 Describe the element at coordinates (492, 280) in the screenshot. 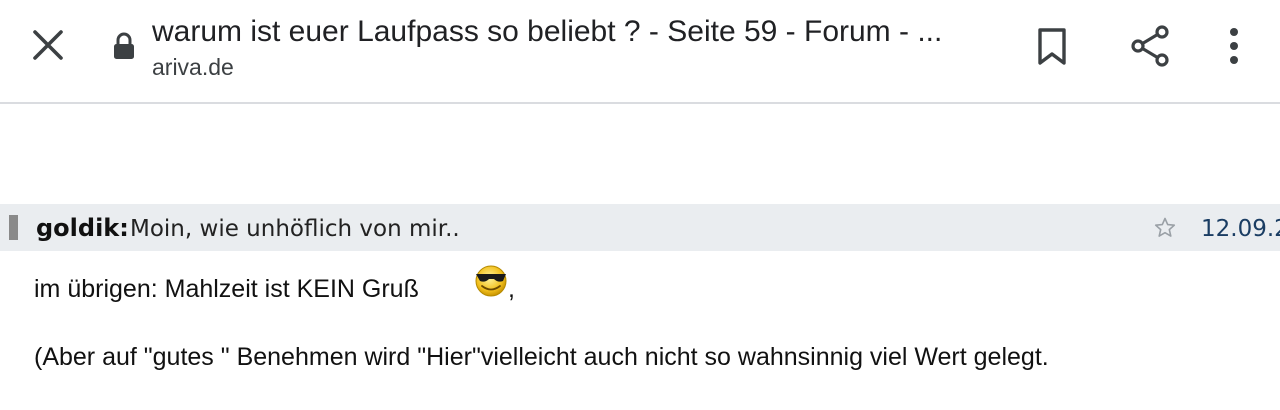

I see `cool-smiley-icon` at that location.